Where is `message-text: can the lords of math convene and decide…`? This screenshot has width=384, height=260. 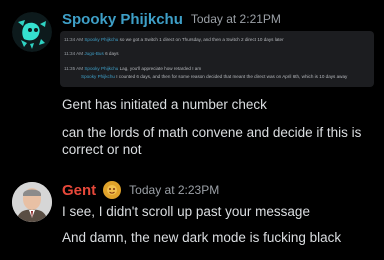 message-text: can the lords of math convene and decide… is located at coordinates (212, 141).